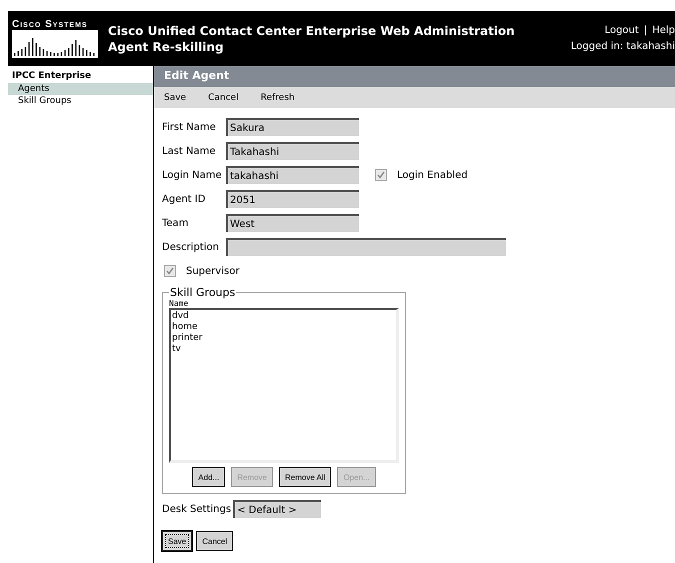 This screenshot has height=563, width=675. I want to click on logo-text: Cisco Systems, so click(50, 24).